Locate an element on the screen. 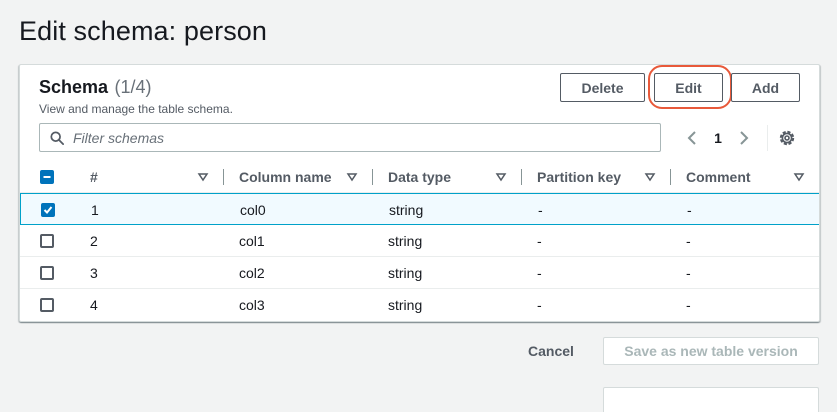 The image size is (837, 412). search-icon is located at coordinates (57, 137).